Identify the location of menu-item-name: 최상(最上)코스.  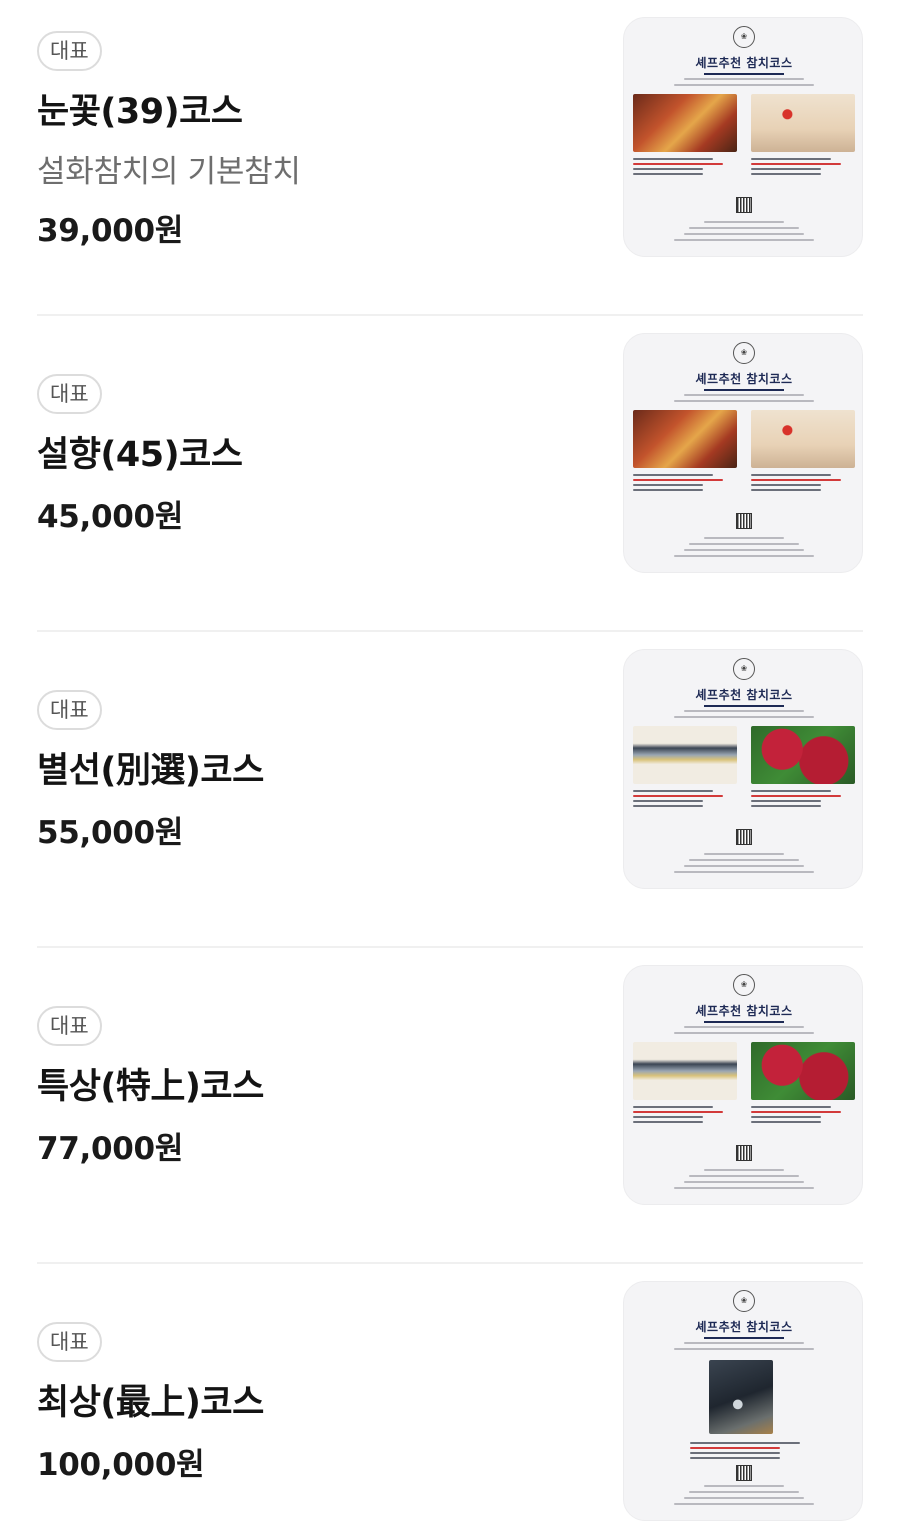
(150, 1403).